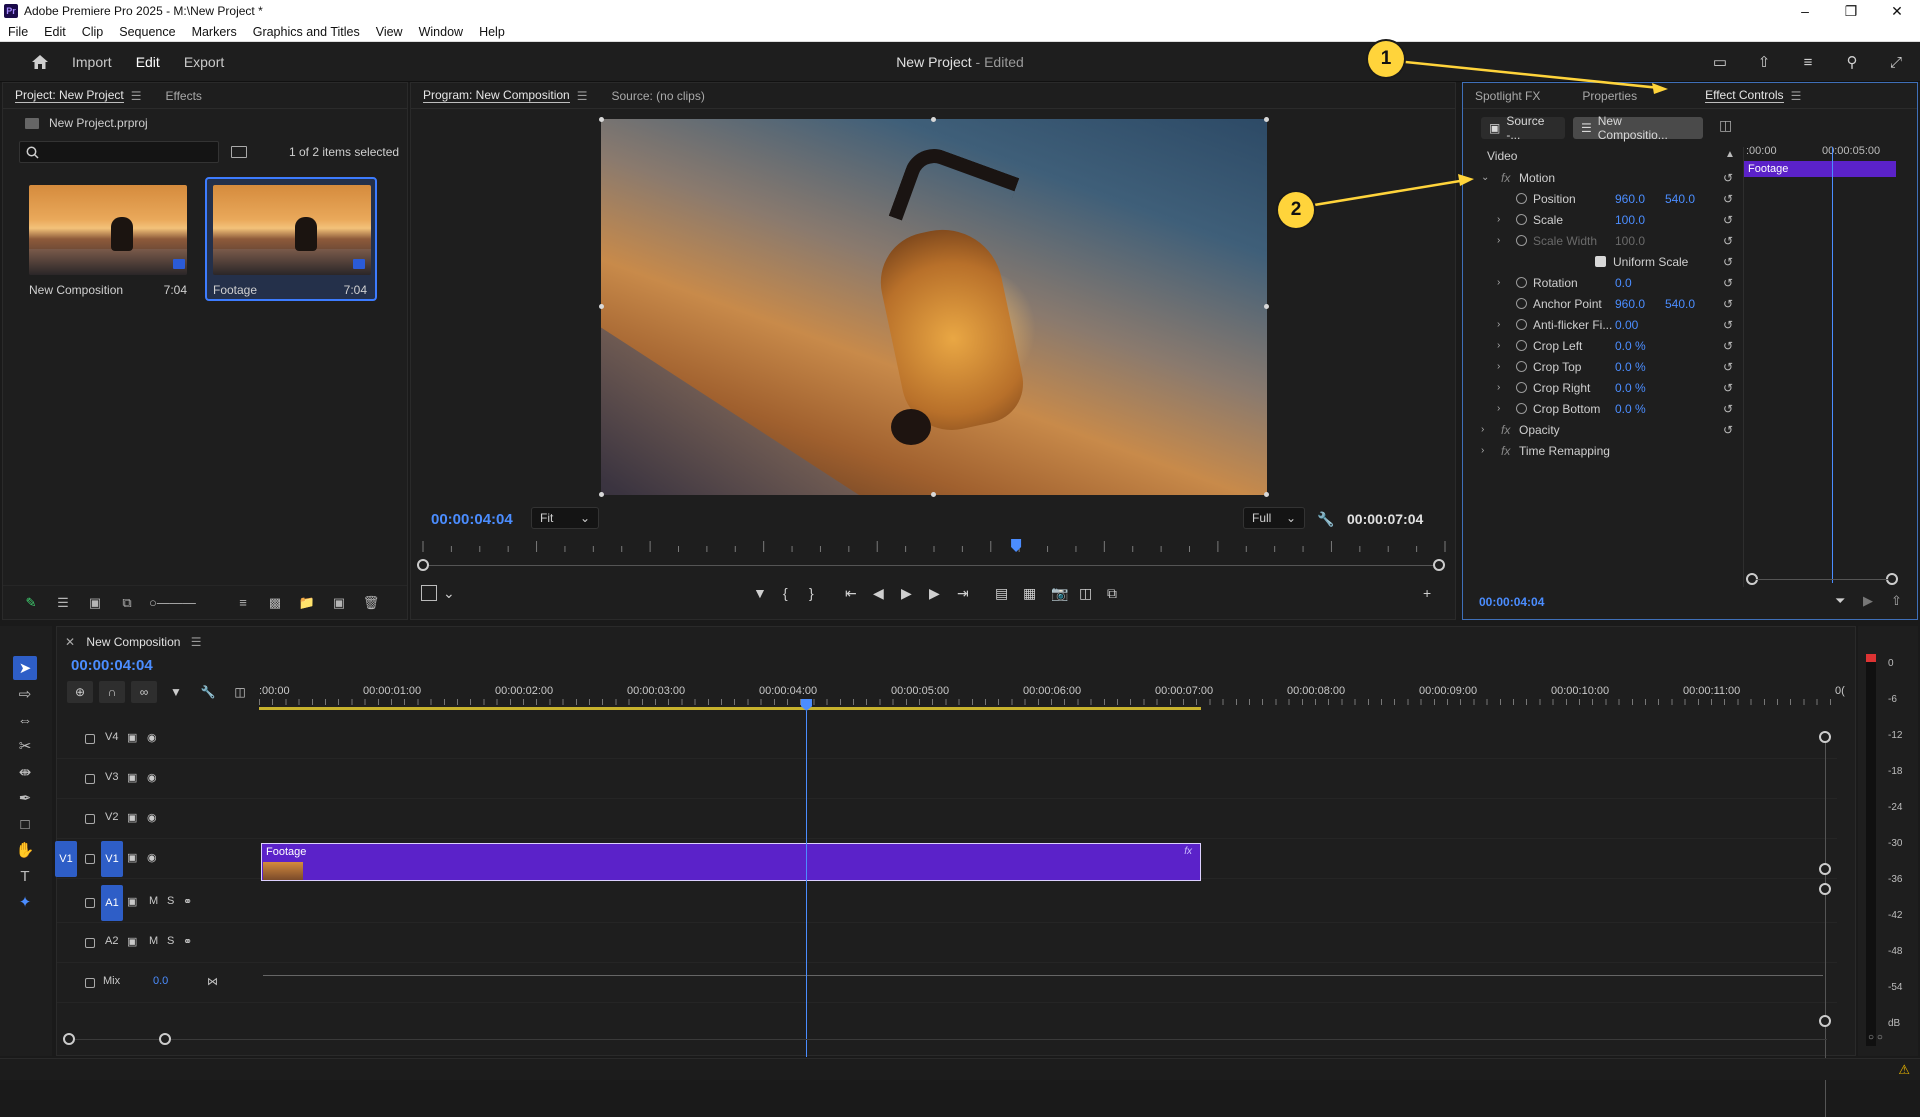 This screenshot has height=1117, width=1920. Describe the element at coordinates (275, 603) in the screenshot. I see `automate-to-sequence-icon: ▩` at that location.